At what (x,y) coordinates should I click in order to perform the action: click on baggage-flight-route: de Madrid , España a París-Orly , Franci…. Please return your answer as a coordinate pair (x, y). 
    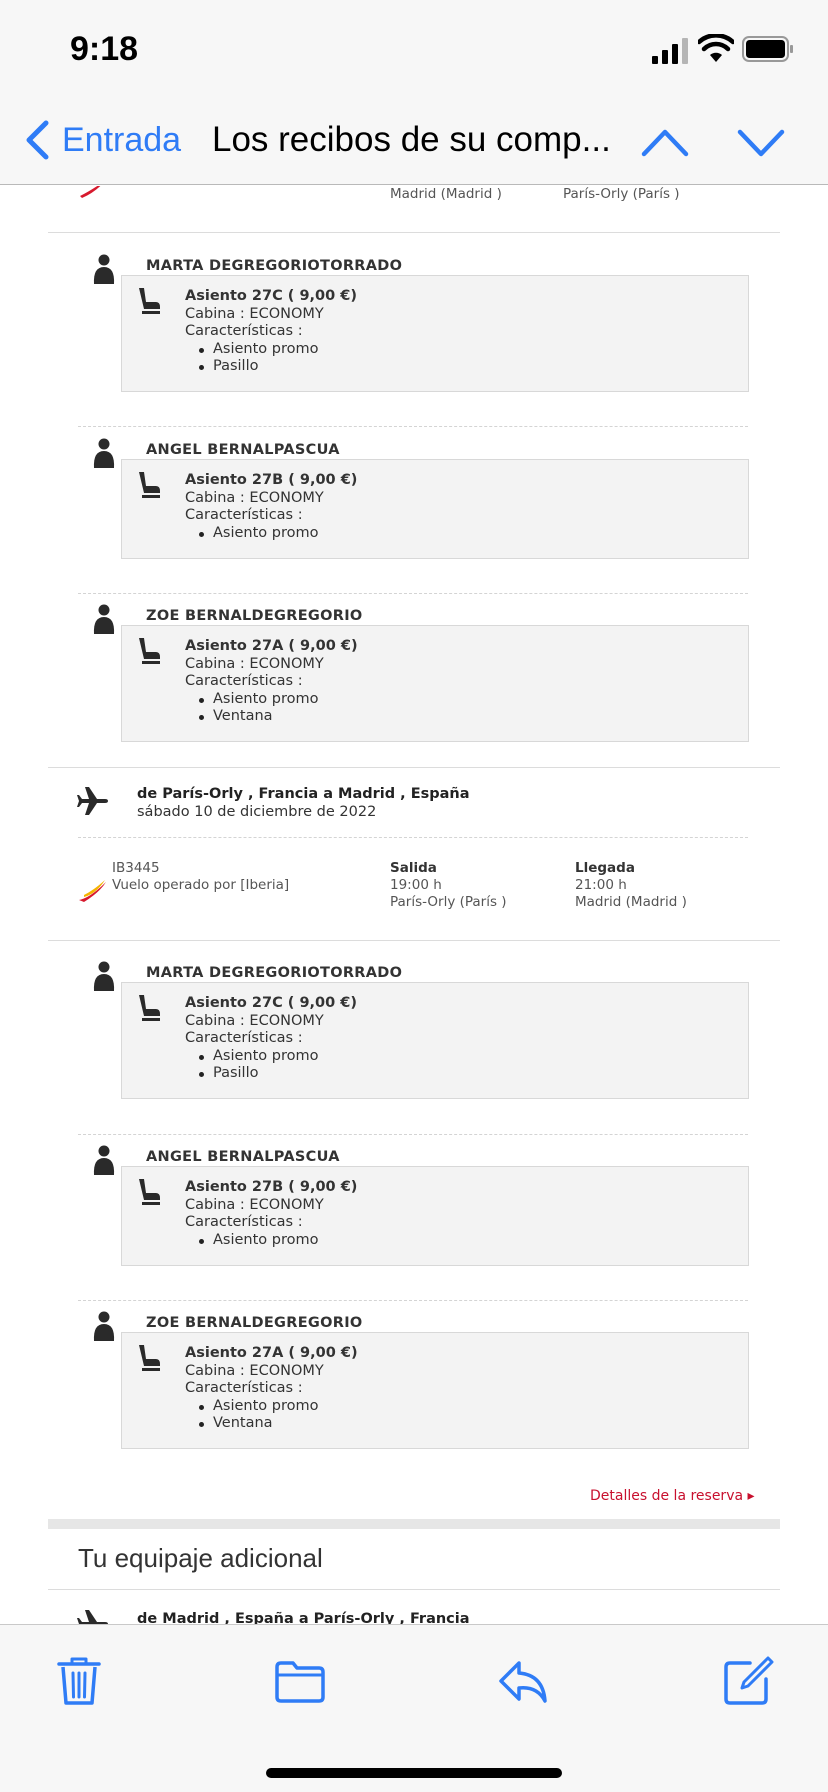
    Looking at the image, I should click on (303, 1617).